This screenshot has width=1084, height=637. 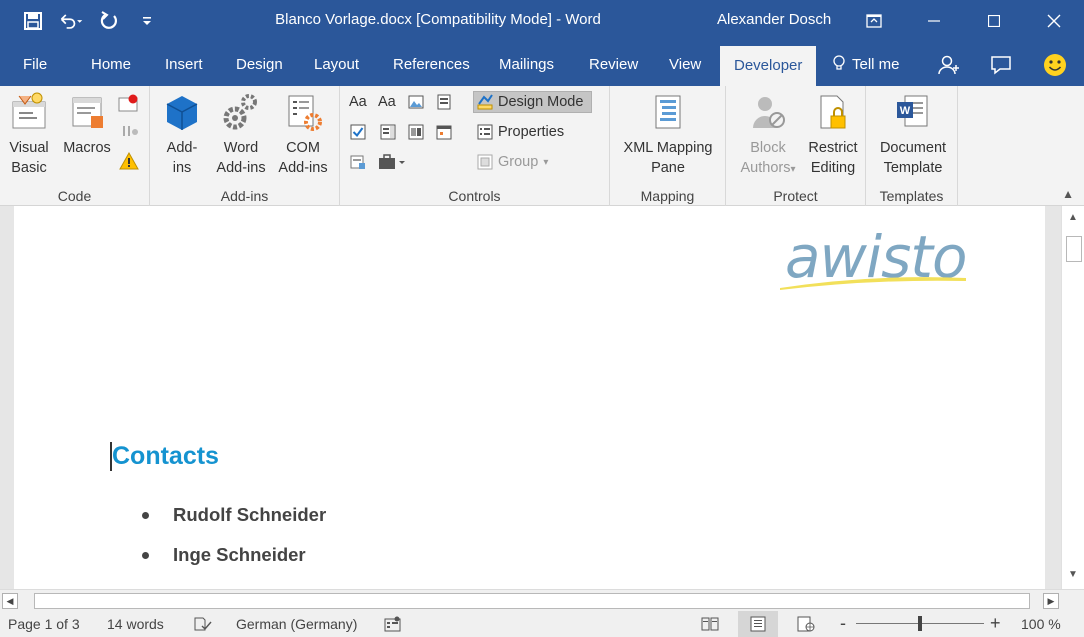 I want to click on share-user-icon, so click(x=949, y=65).